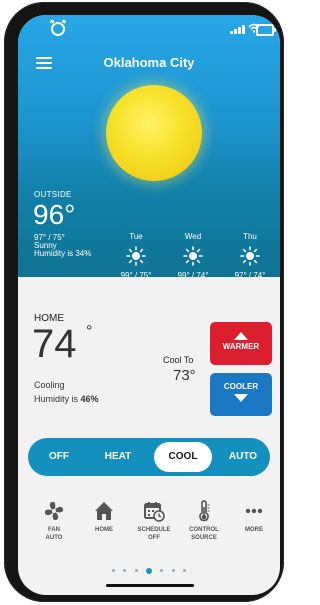 The image size is (320, 605). Describe the element at coordinates (250, 236) in the screenshot. I see `forecast-day-label: Thu` at that location.